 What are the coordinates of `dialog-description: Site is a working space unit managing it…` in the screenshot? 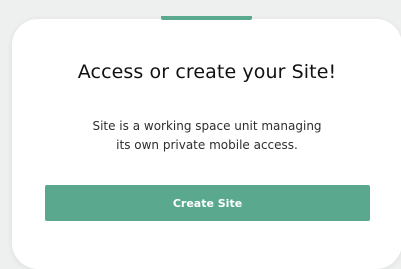 It's located at (206, 136).